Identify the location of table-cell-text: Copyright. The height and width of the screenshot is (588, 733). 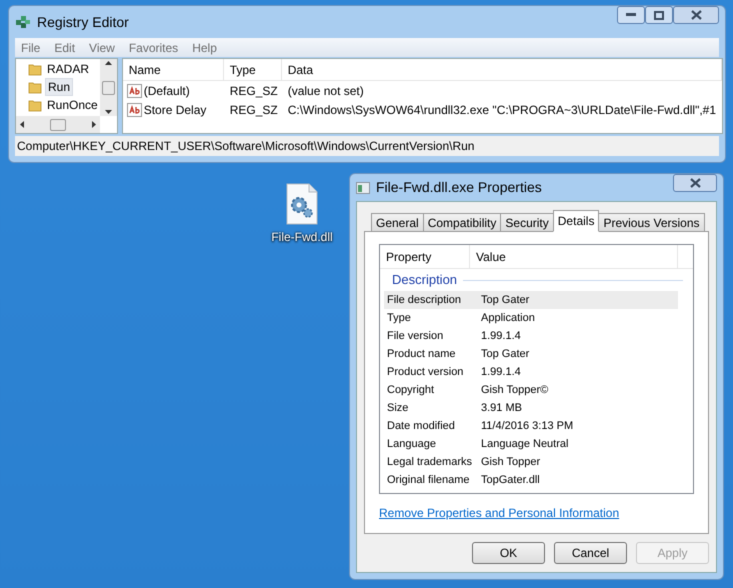
(411, 390).